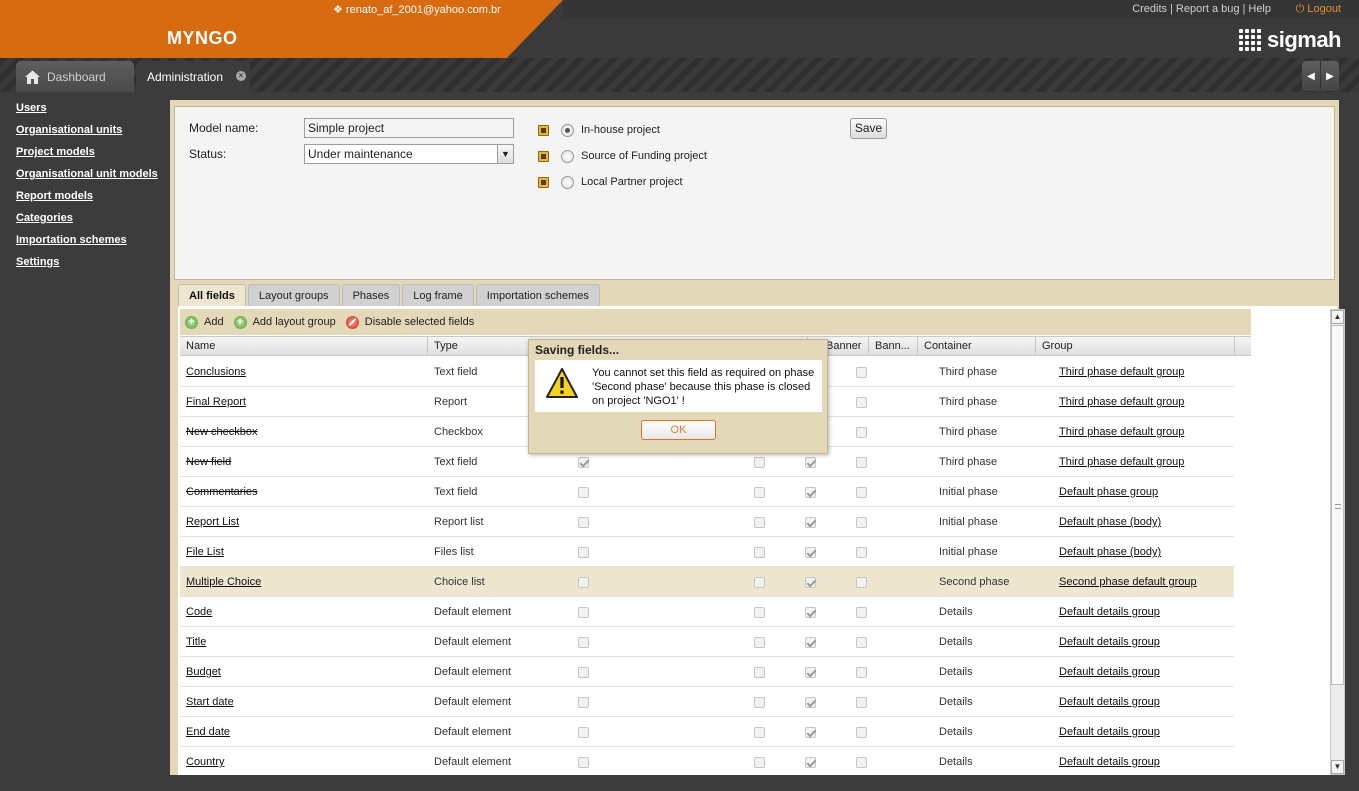 This screenshot has height=791, width=1359. What do you see at coordinates (1337, 505) in the screenshot?
I see `scroll-thumb` at bounding box center [1337, 505].